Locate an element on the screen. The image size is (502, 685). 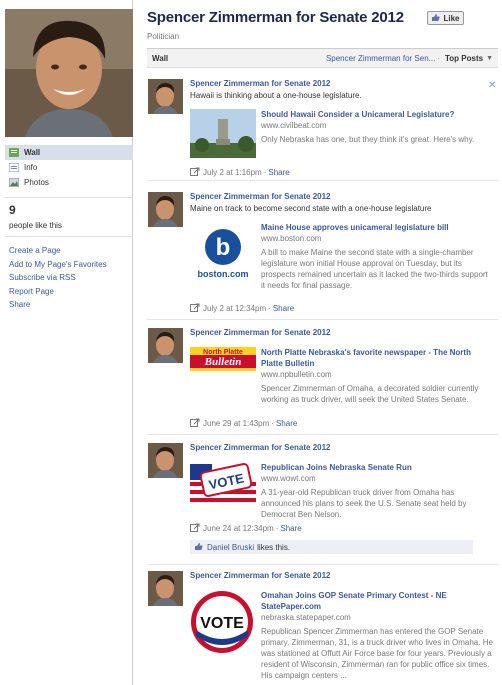
photos-icon is located at coordinates (14, 182).